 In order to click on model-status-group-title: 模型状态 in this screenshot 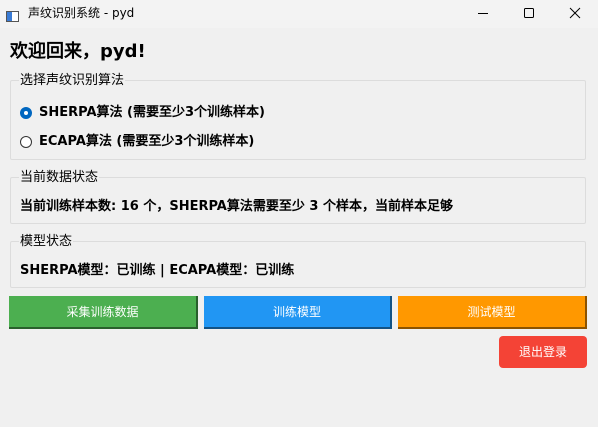, I will do `click(46, 241)`.